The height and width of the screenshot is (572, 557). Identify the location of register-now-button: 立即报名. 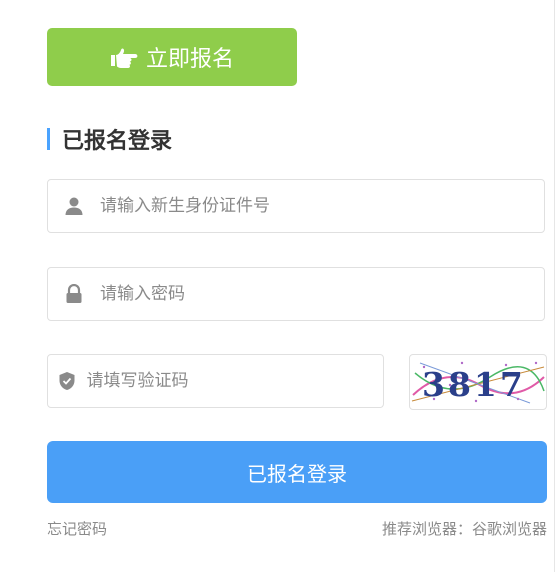
(172, 57).